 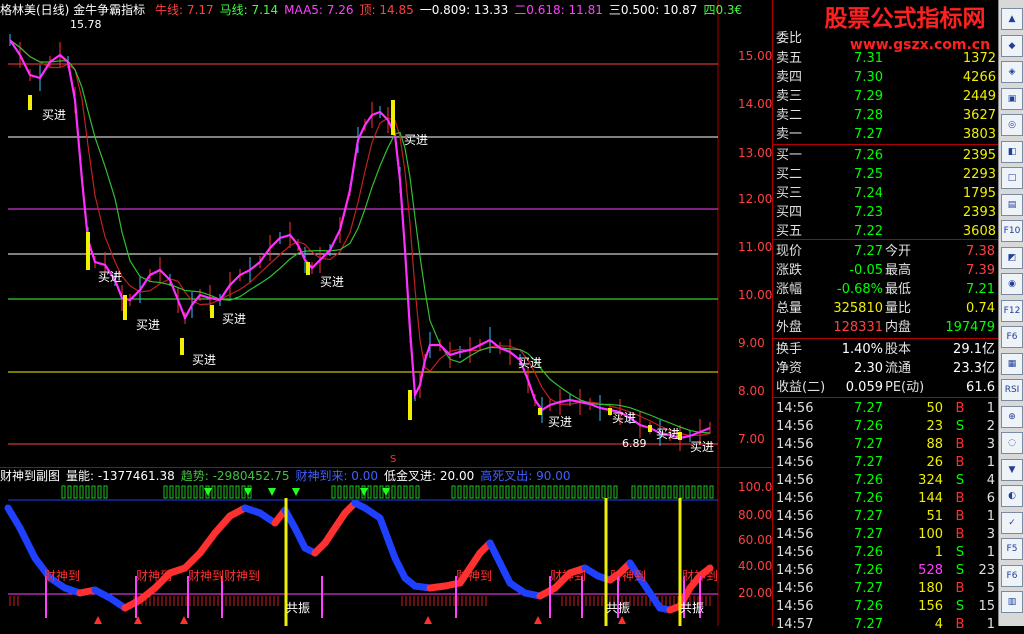 I want to click on stat-row: 涨跌 -0.05 最高 7.39, so click(x=886, y=271).